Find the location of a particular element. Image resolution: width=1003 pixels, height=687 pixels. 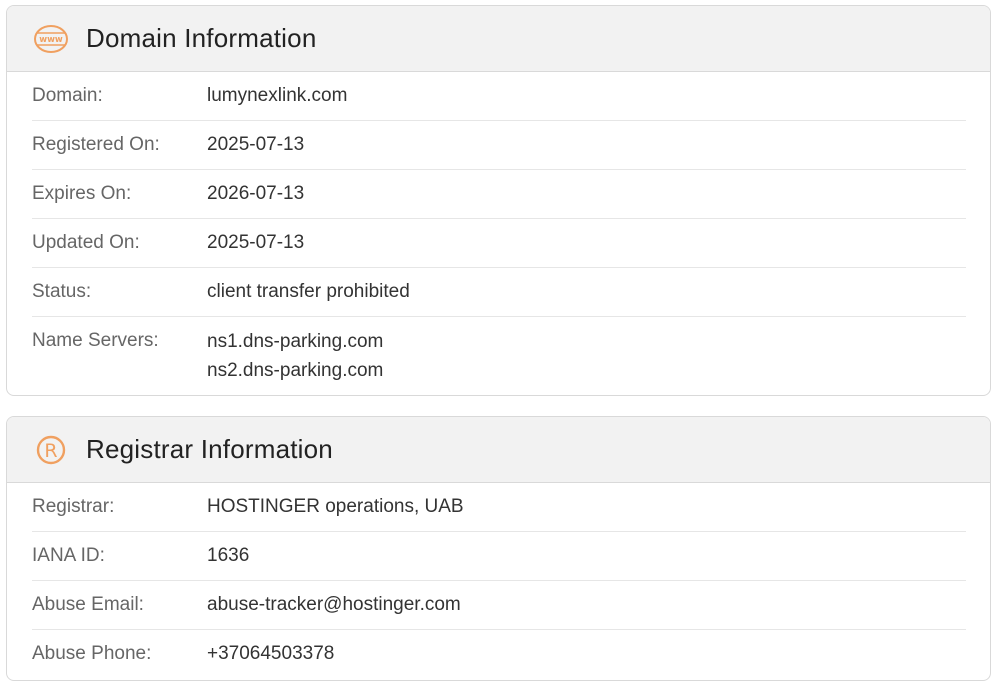

row-label: Registrar: is located at coordinates (73, 506).